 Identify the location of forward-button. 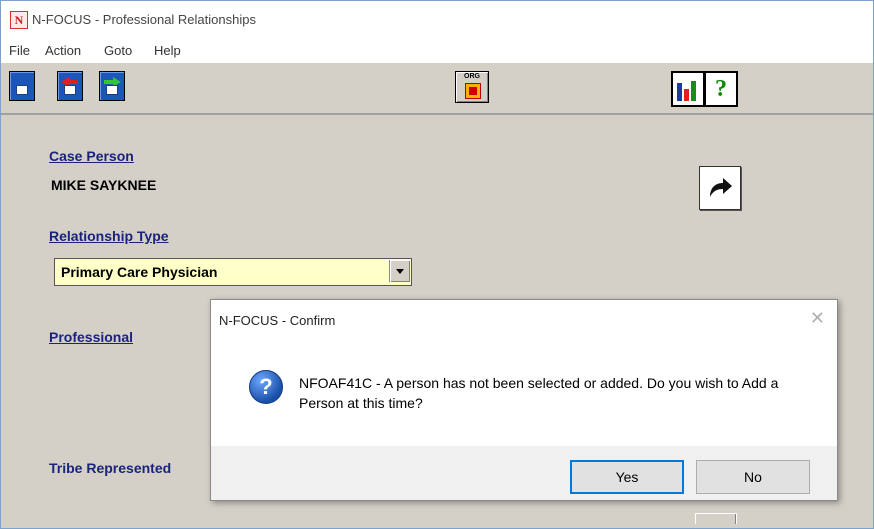
(112, 86).